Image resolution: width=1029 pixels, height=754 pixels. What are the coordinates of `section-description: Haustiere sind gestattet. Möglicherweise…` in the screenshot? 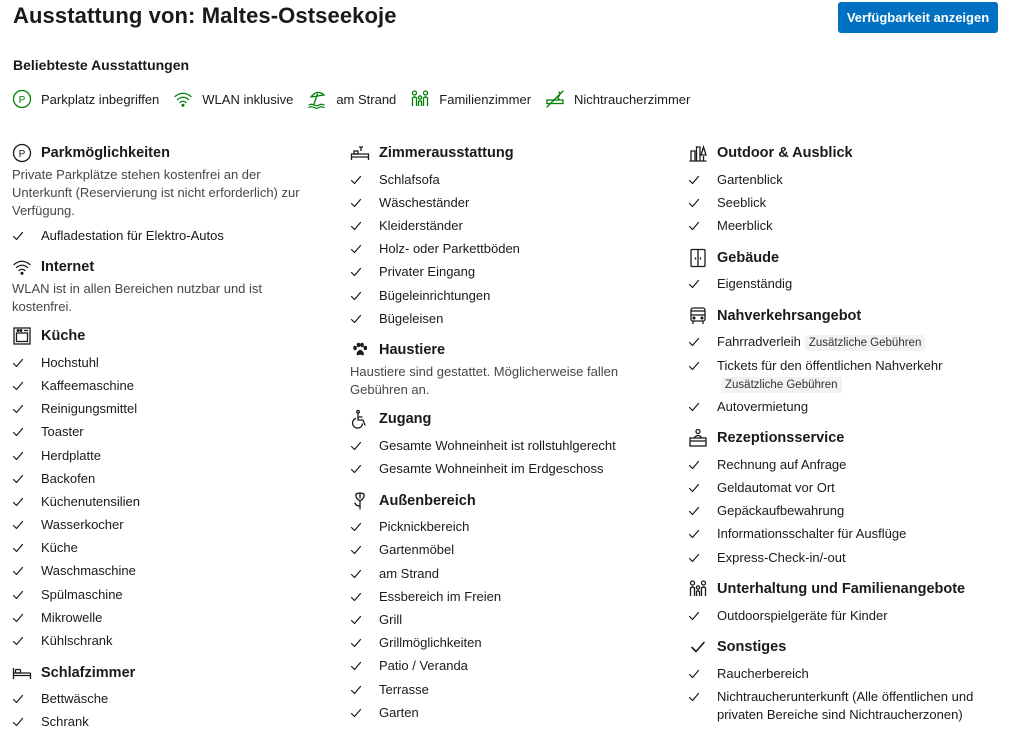 It's located at (484, 381).